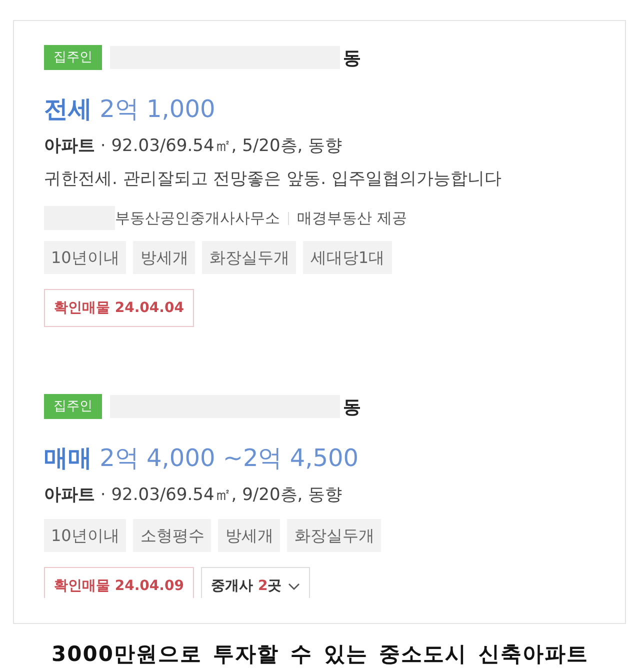 This screenshot has width=640, height=670. Describe the element at coordinates (273, 179) in the screenshot. I see `description-text: 귀한전세. 관리잘되고 전망좋은 앞동. 입주일협의가능합니다` at that location.